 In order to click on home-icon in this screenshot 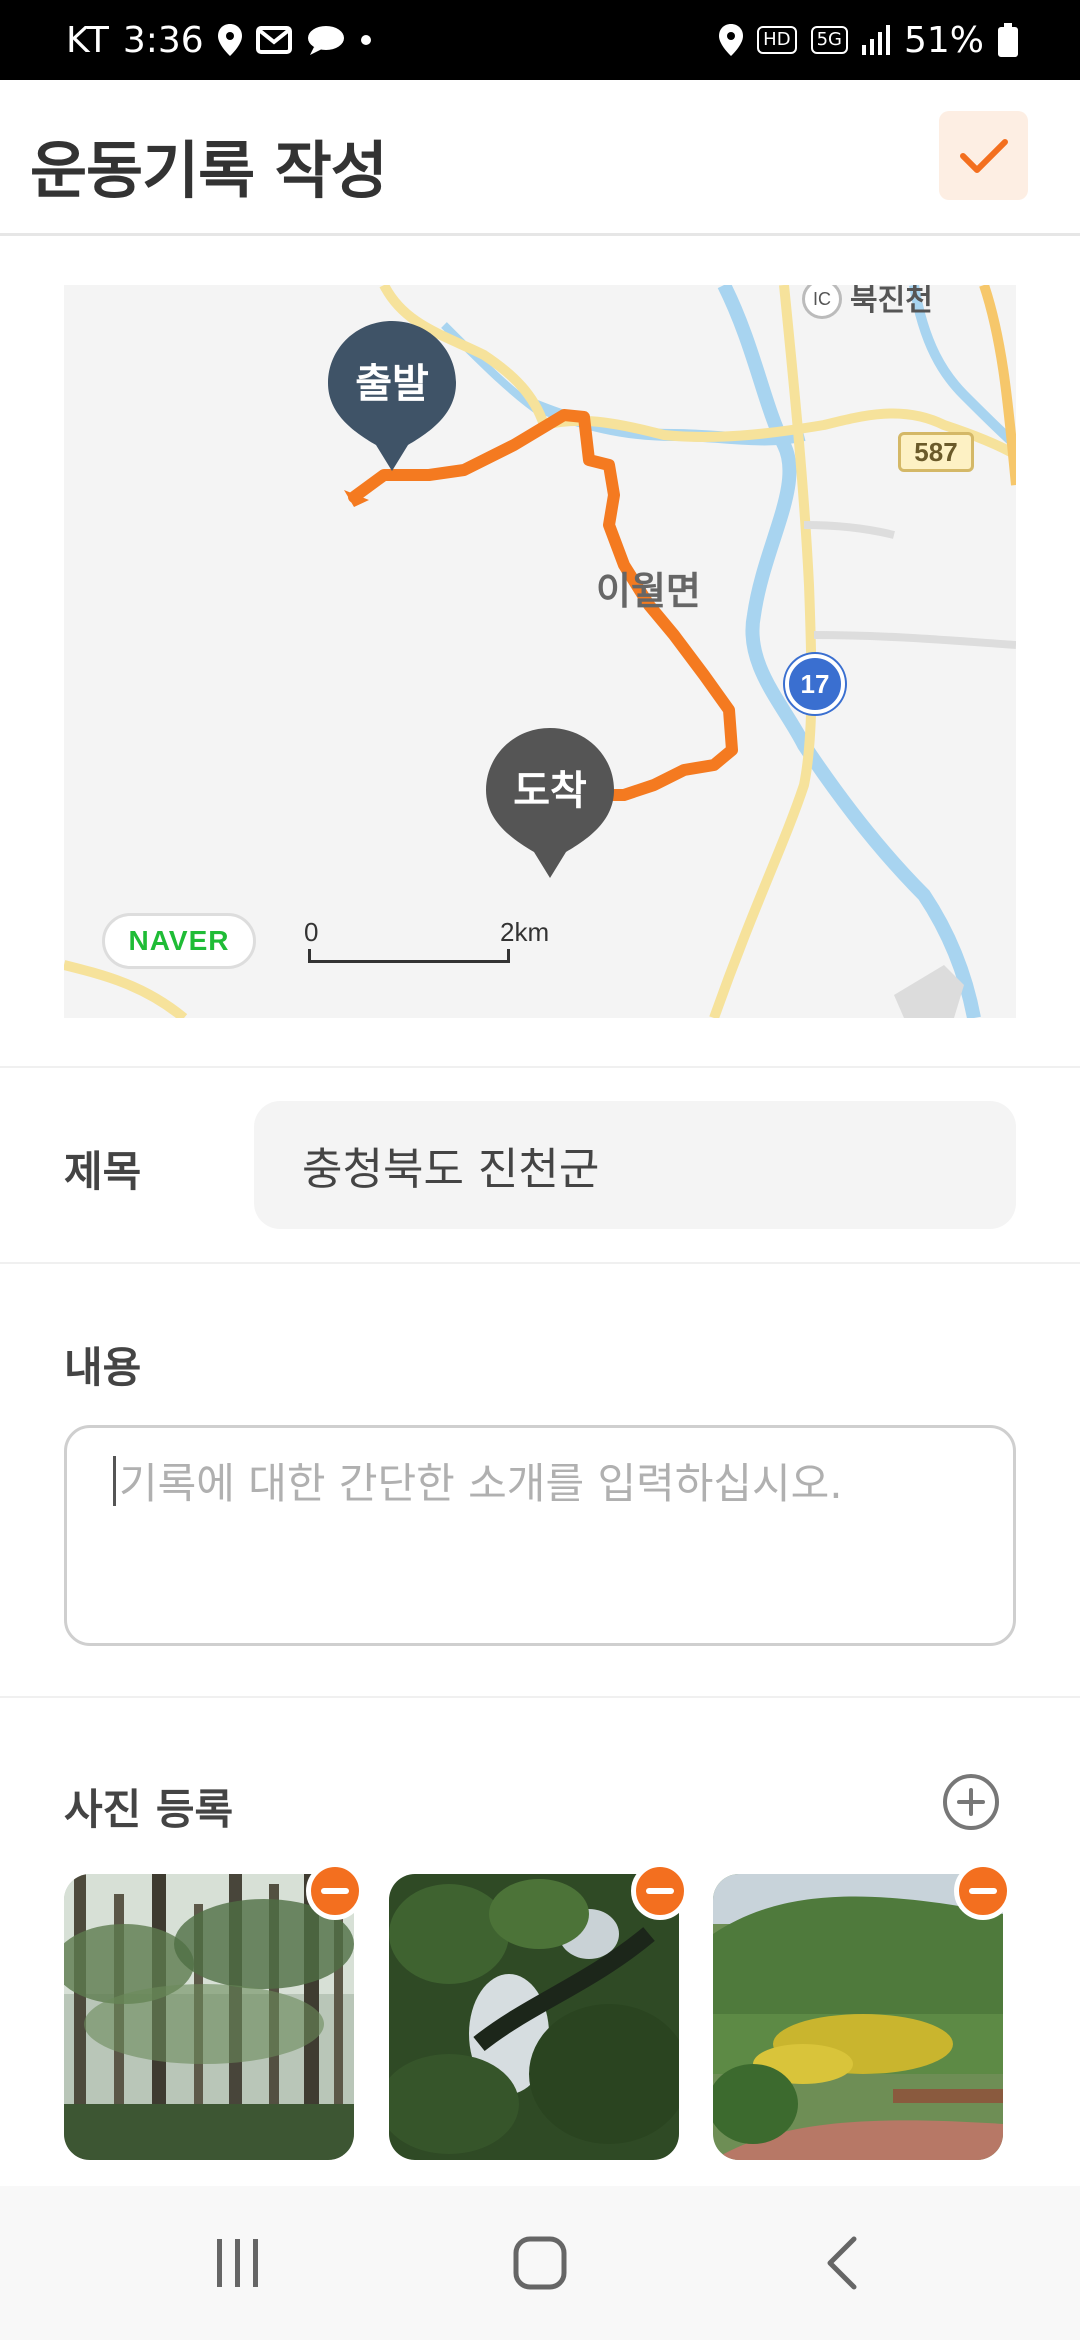, I will do `click(540, 2263)`.